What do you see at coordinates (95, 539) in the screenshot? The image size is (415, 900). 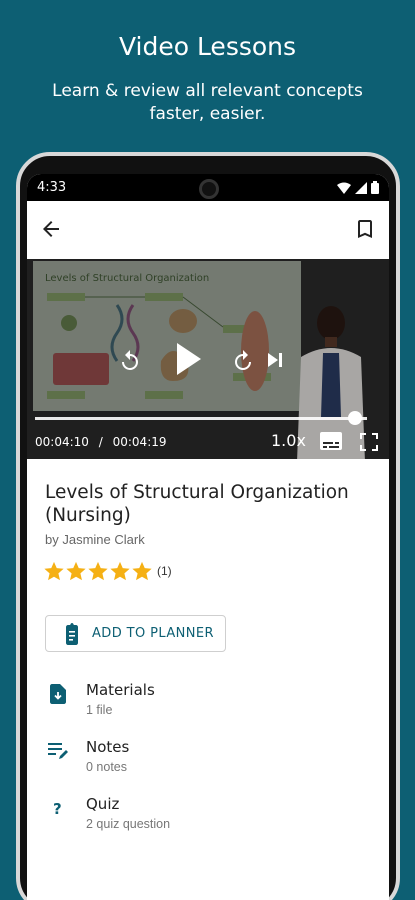 I see `lesson-author: by Jasmine Clark` at bounding box center [95, 539].